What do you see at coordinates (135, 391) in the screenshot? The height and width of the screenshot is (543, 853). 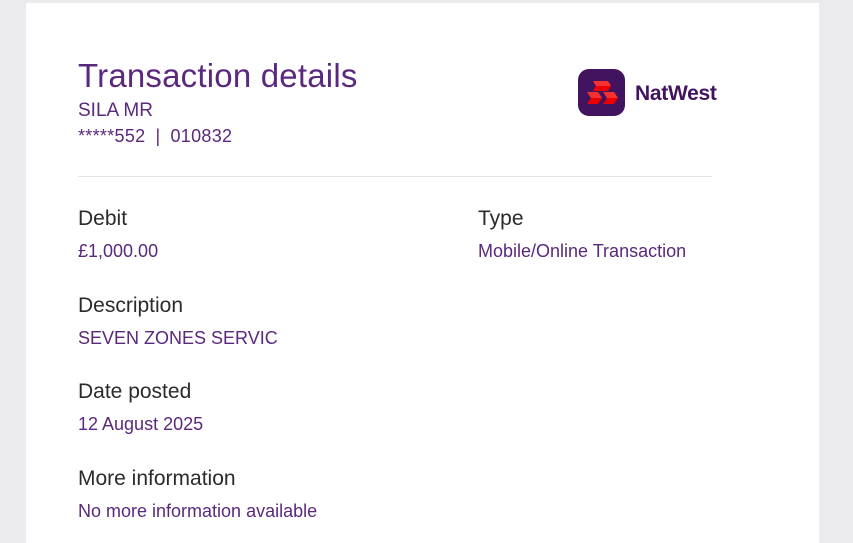 I see `date-posted-label: Date posted` at bounding box center [135, 391].